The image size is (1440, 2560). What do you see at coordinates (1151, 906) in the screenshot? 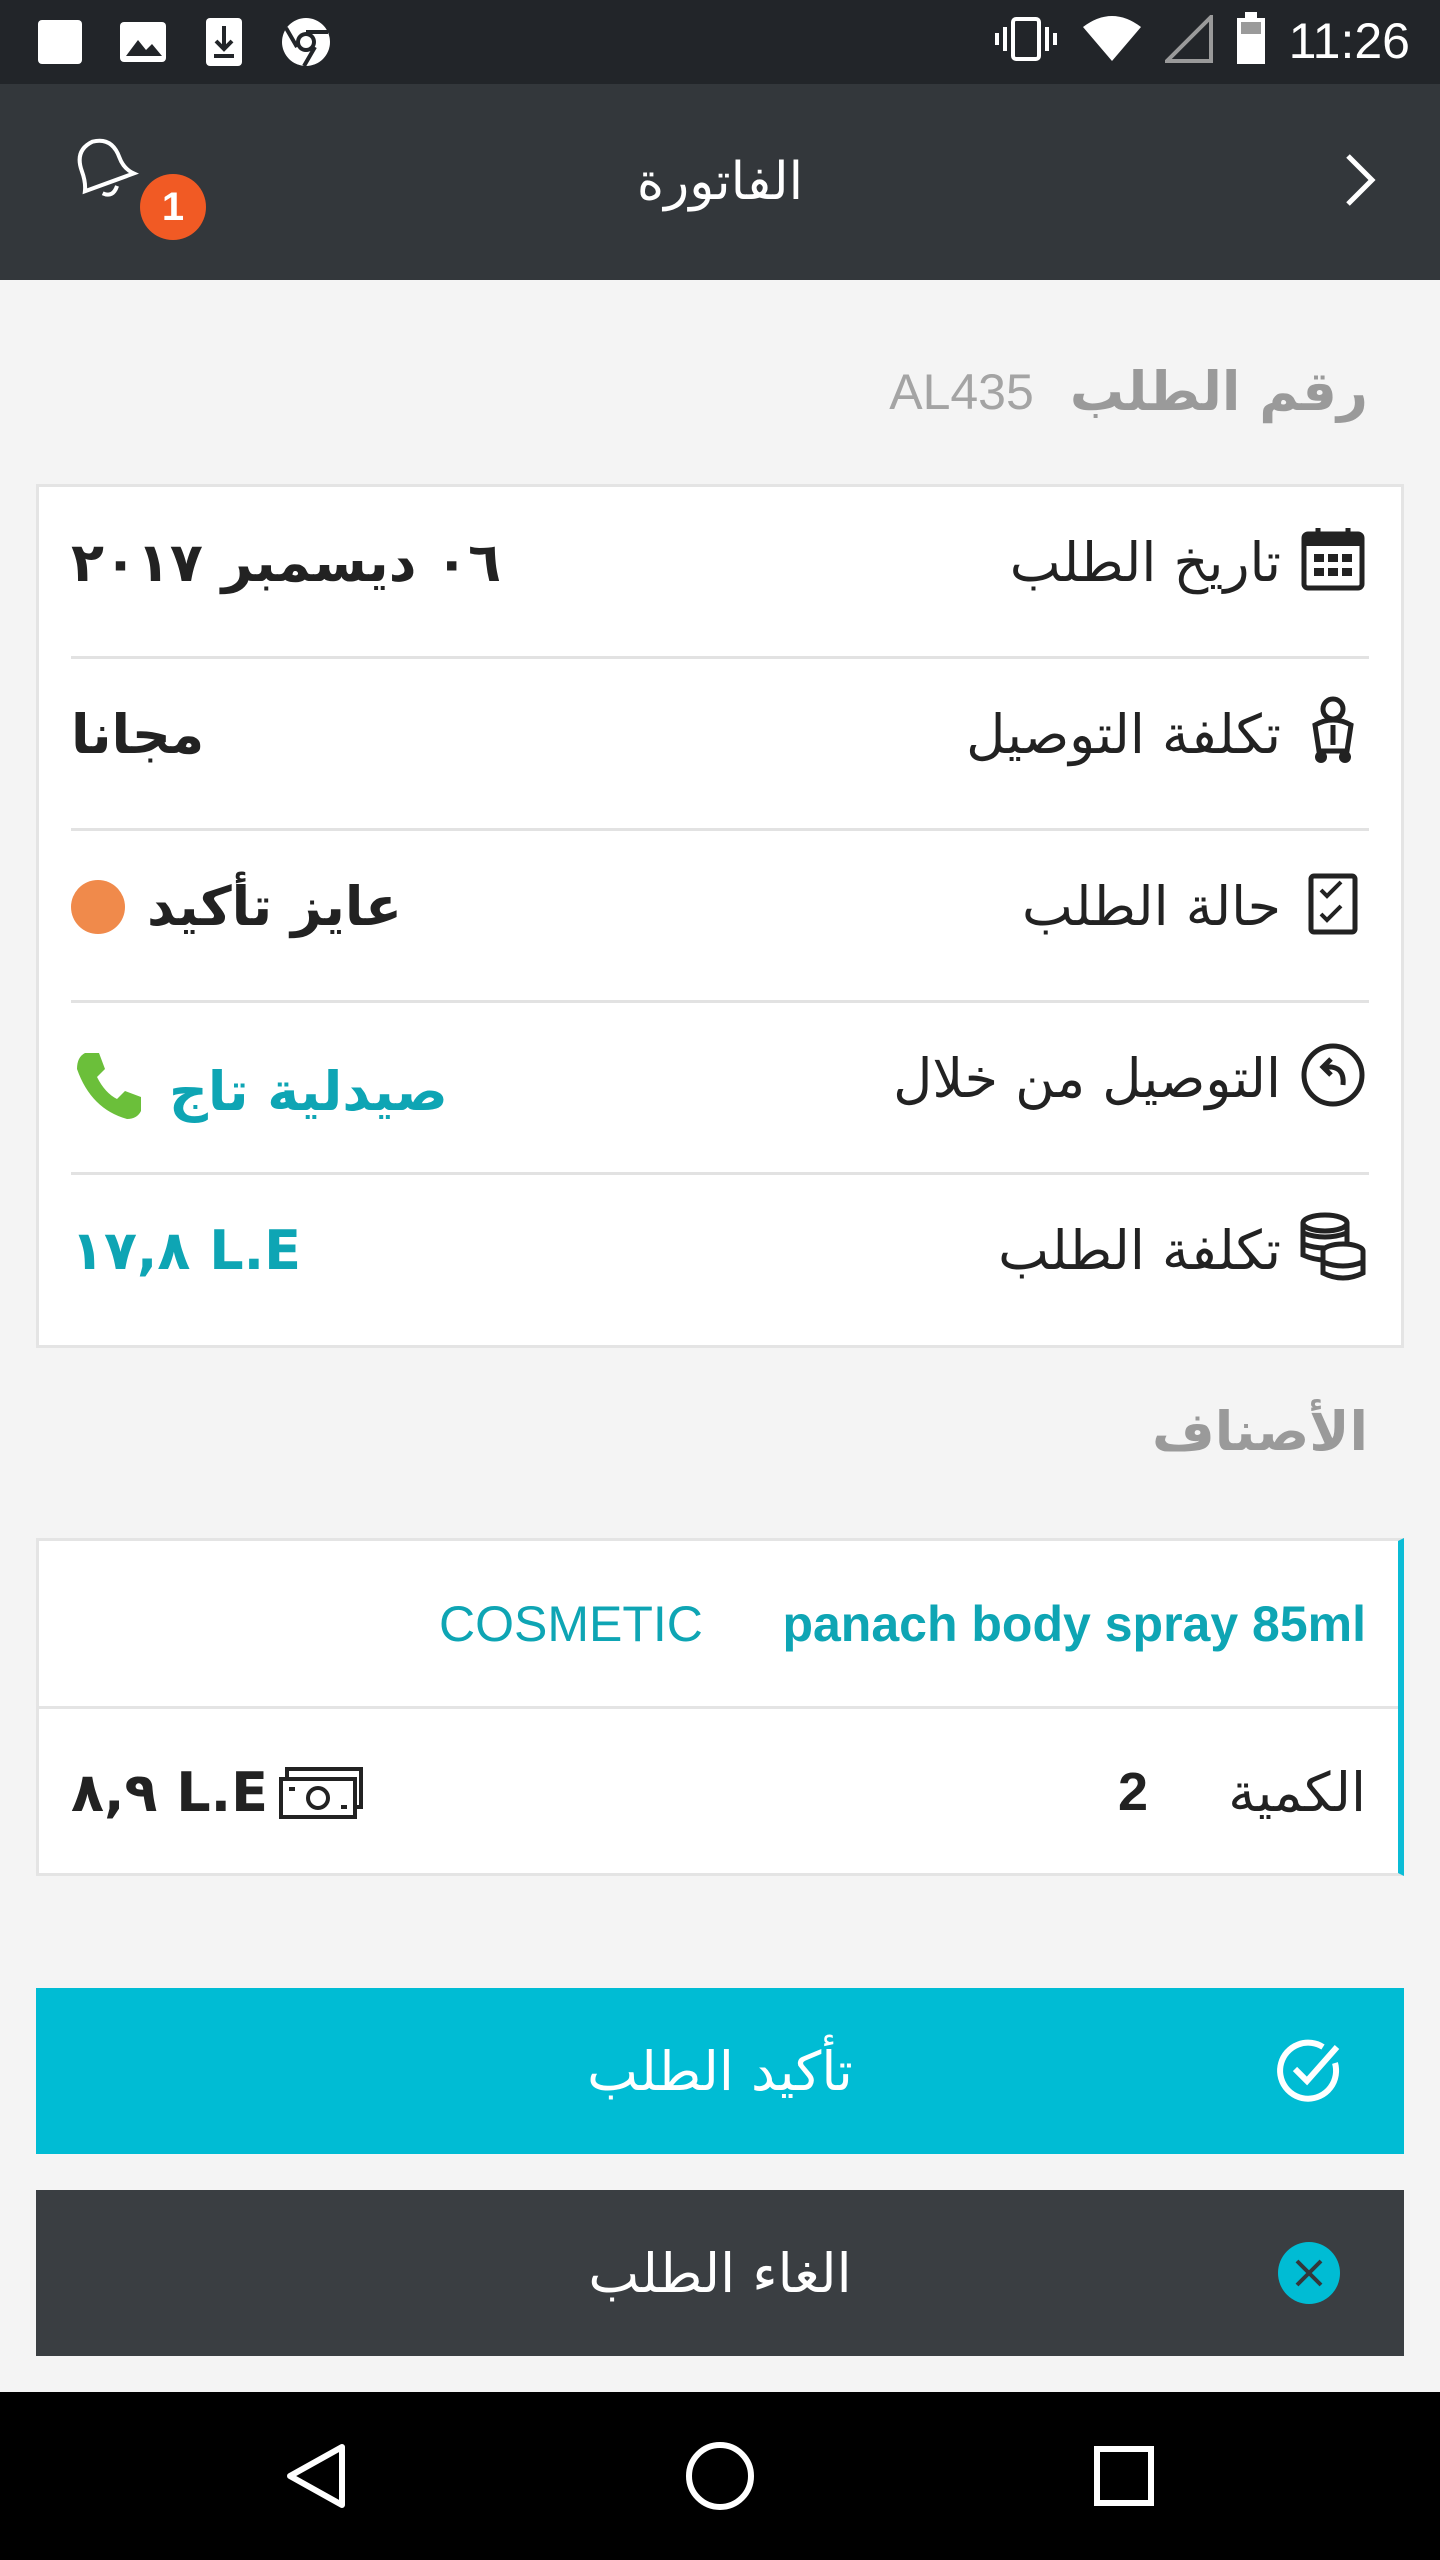
I see `detail-label: حالة الطلب` at bounding box center [1151, 906].